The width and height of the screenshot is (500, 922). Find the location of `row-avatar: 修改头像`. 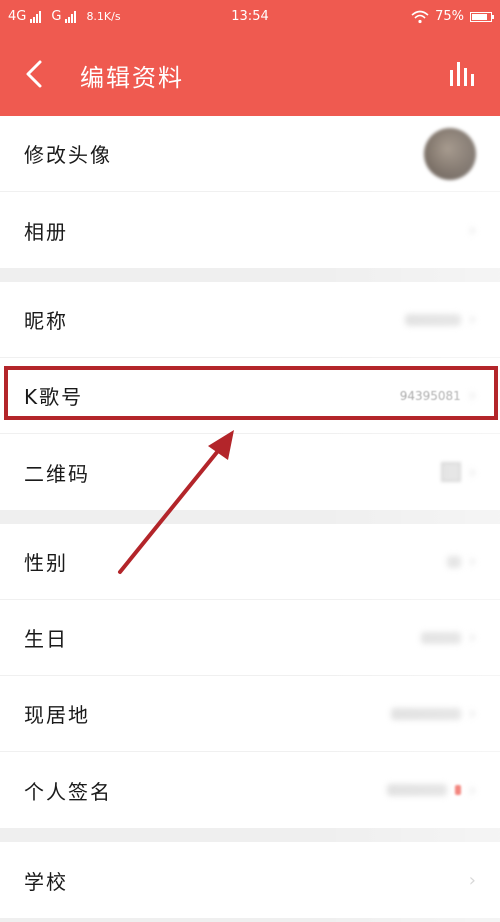

row-avatar: 修改头像 is located at coordinates (250, 154).